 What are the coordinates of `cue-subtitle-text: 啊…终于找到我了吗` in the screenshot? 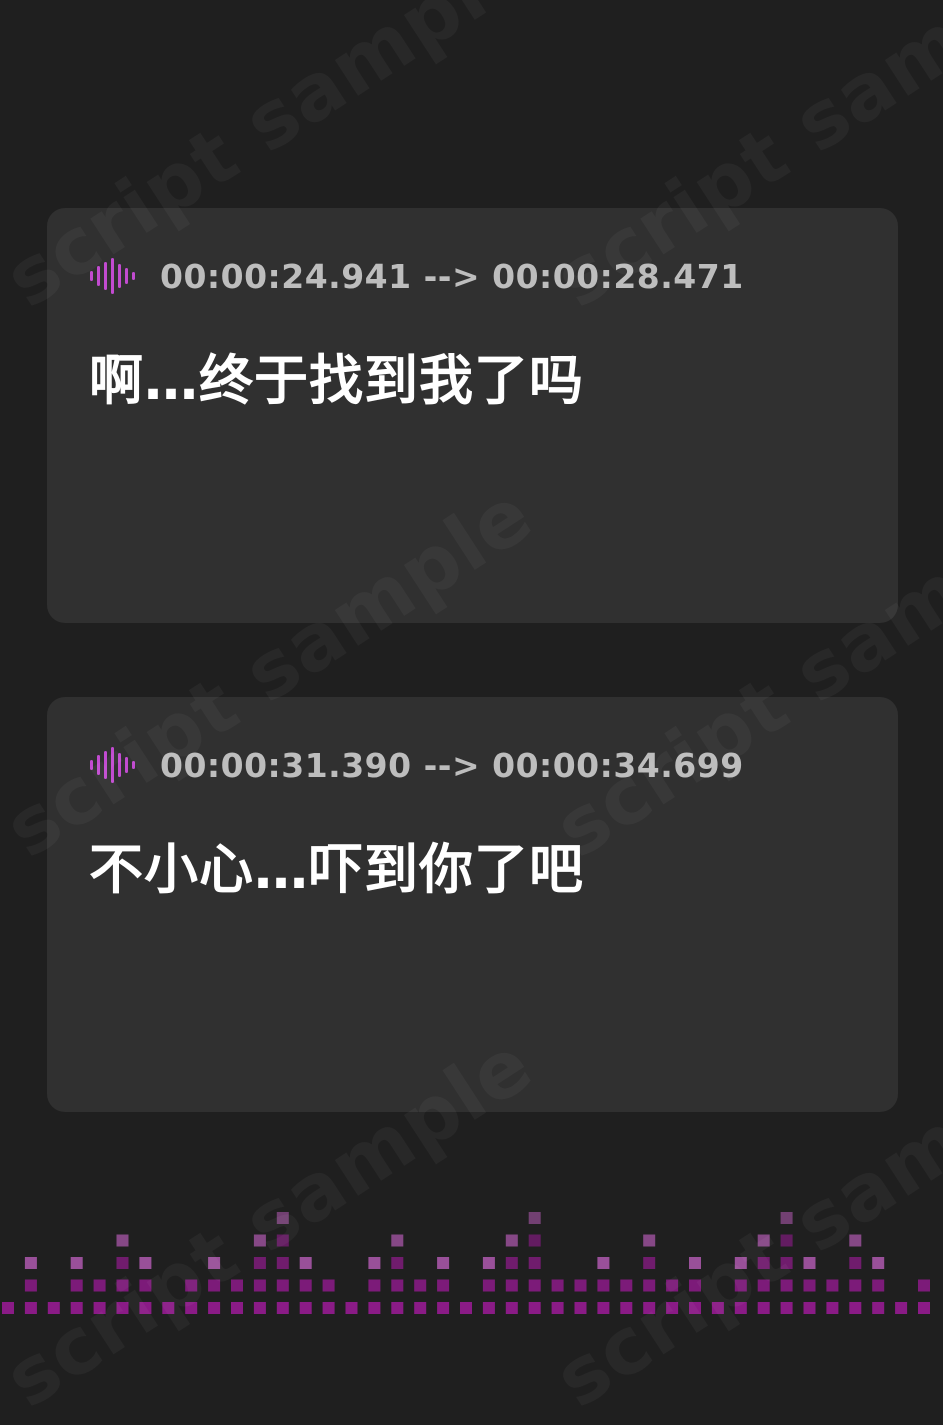 It's located at (336, 380).